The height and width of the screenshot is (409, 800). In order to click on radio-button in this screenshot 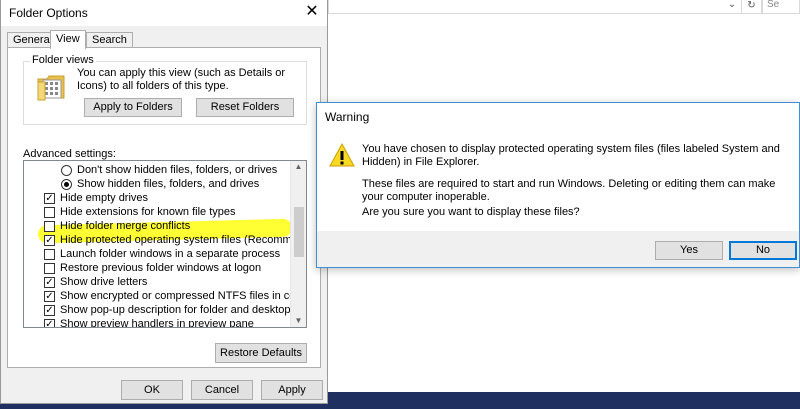, I will do `click(66, 170)`.